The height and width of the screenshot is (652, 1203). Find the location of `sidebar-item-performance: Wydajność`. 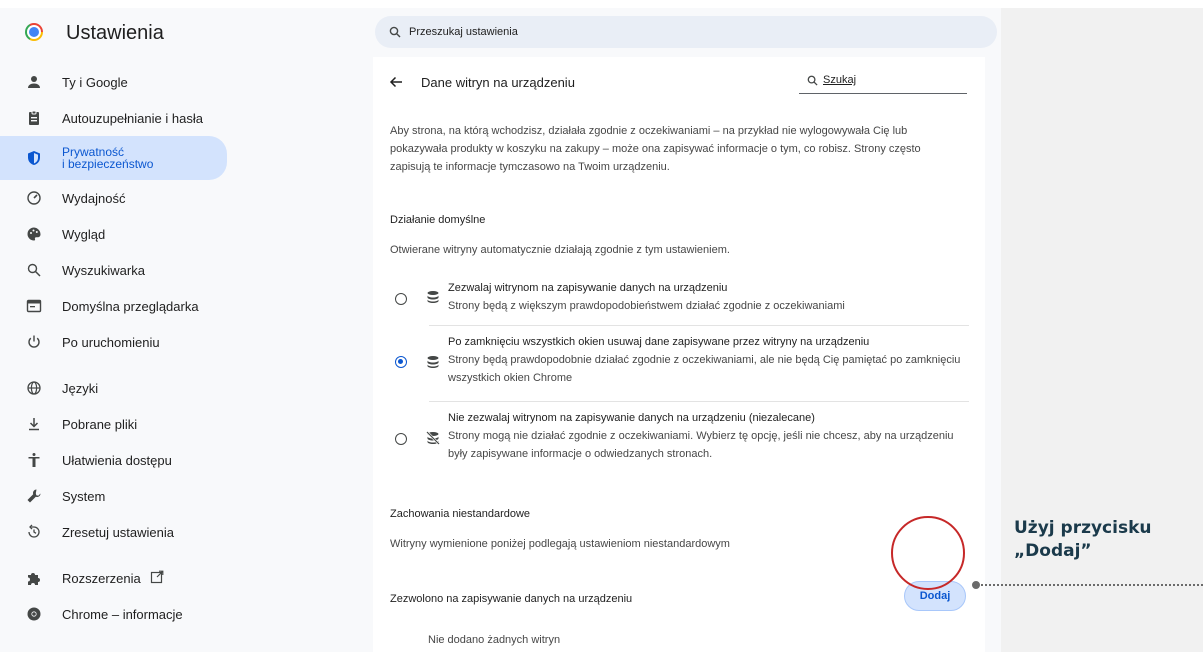

sidebar-item-performance: Wydajność is located at coordinates (113, 198).